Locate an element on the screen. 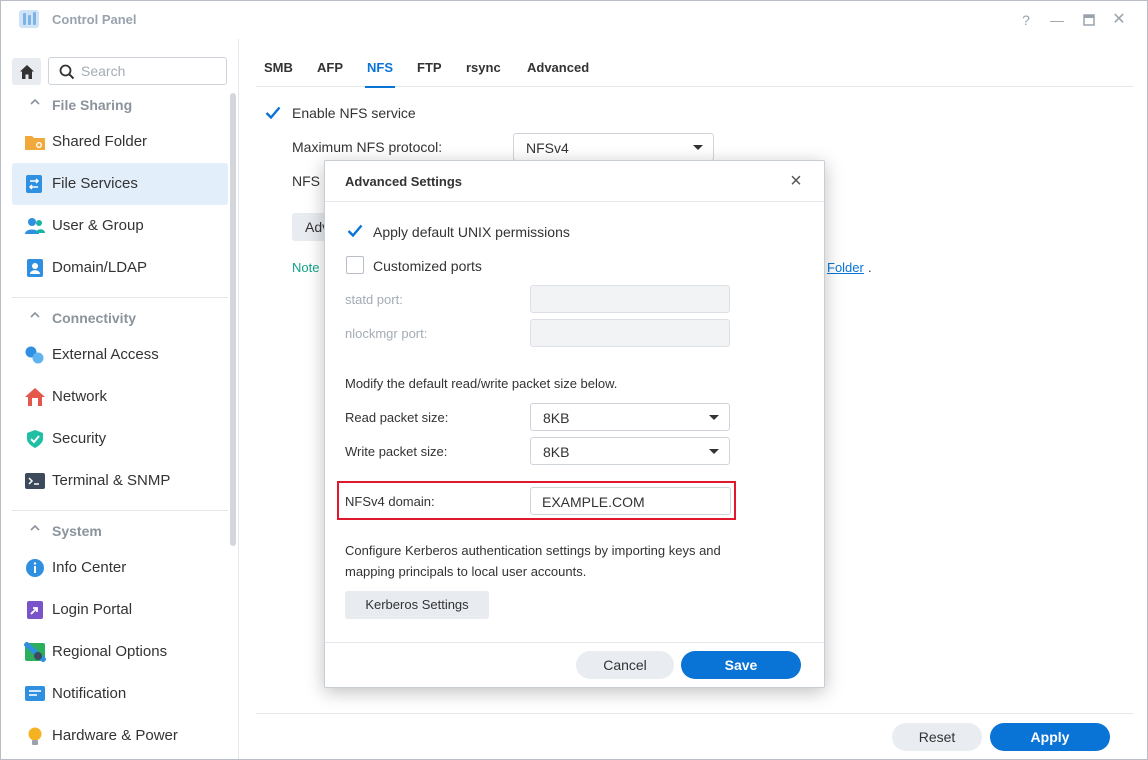 Image resolution: width=1148 pixels, height=760 pixels. sidebar-item-terminal-snmp: Terminal & SNMP is located at coordinates (120, 481).